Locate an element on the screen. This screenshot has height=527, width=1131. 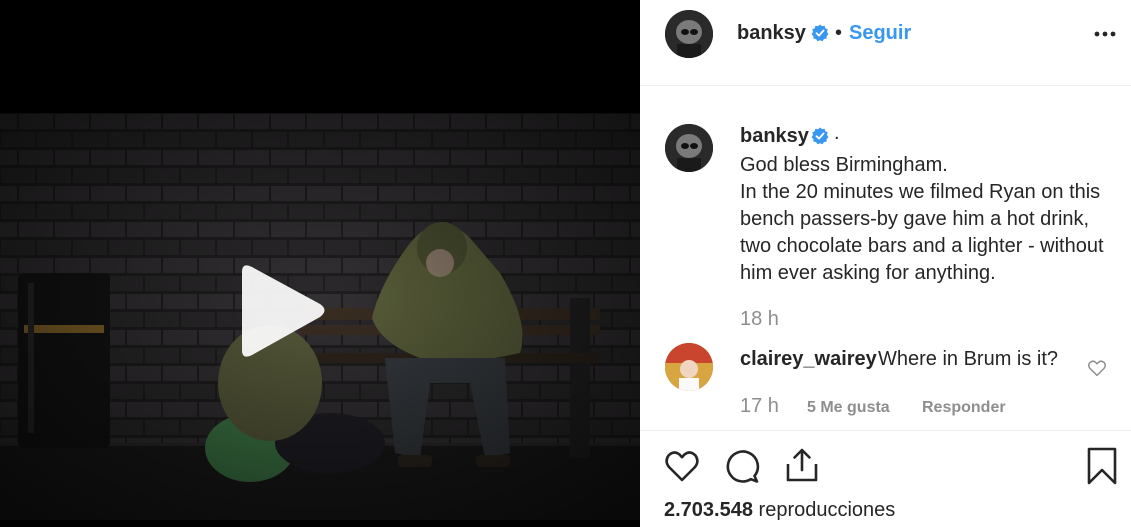
action-bar: 2.703.548 reproducciones is located at coordinates (885, 478).